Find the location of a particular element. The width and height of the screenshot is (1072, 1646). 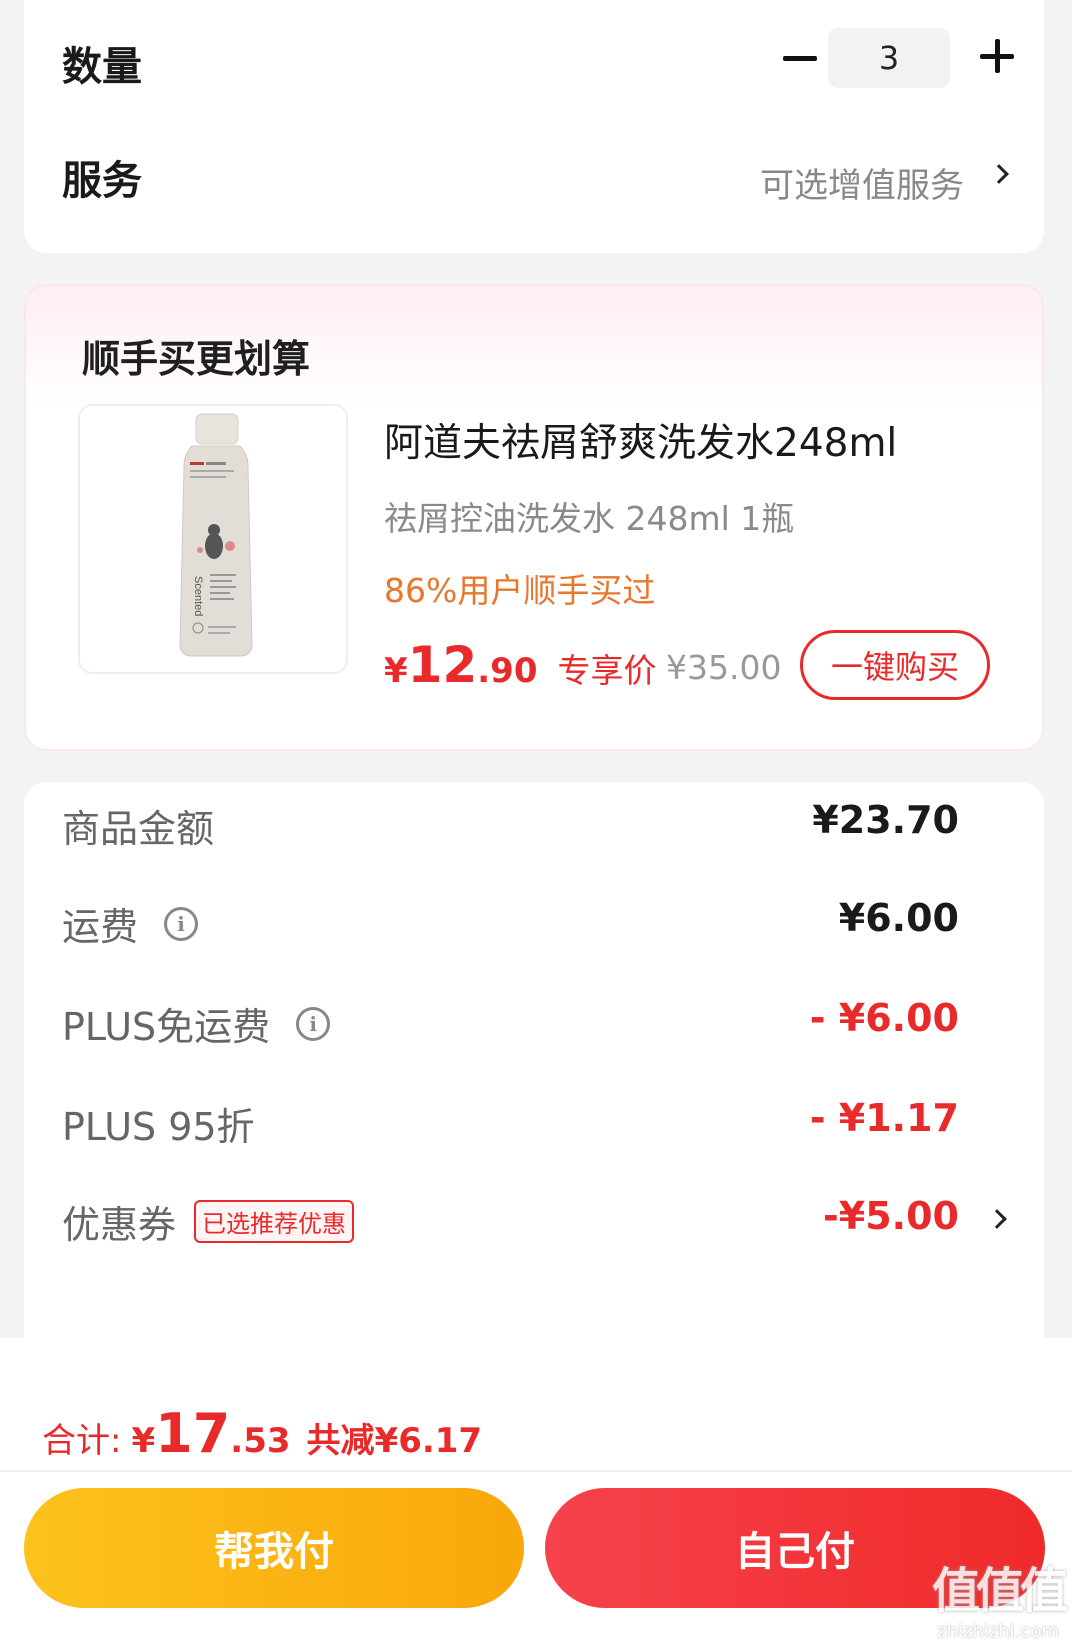

coupon-value: -¥5.00 is located at coordinates (891, 1216).